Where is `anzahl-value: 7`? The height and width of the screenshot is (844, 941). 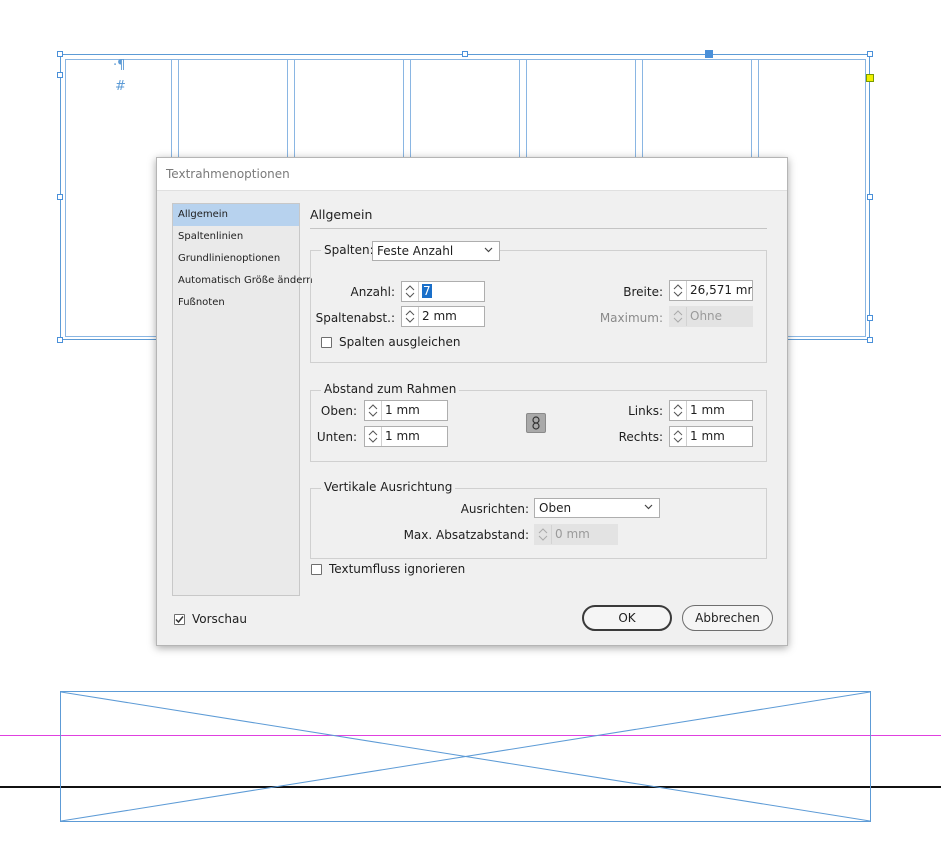 anzahl-value: 7 is located at coordinates (427, 291).